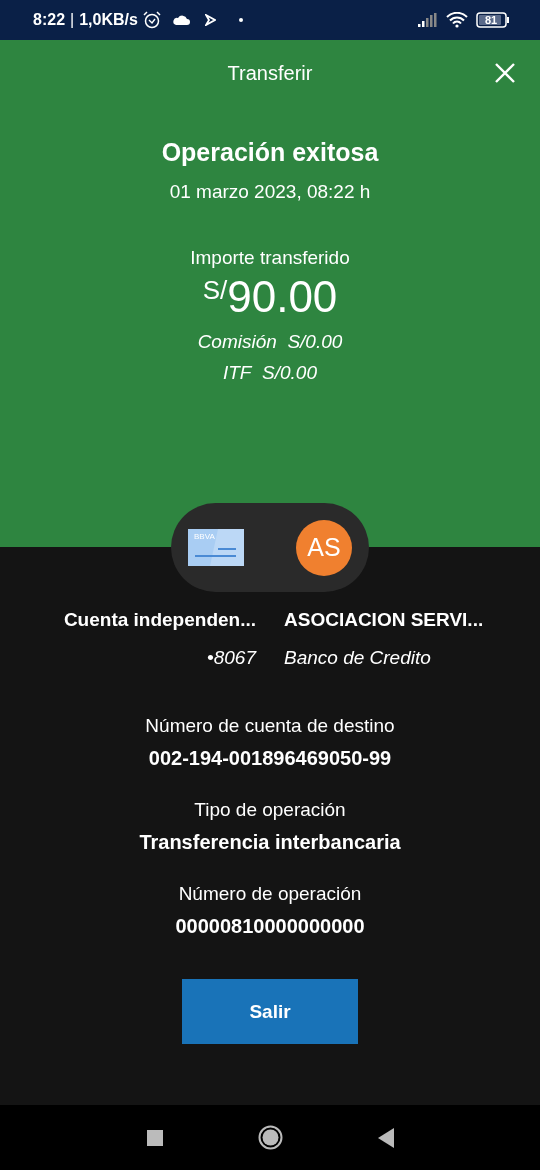  Describe the element at coordinates (324, 547) in the screenshot. I see `recipient-avatar: AS` at that location.